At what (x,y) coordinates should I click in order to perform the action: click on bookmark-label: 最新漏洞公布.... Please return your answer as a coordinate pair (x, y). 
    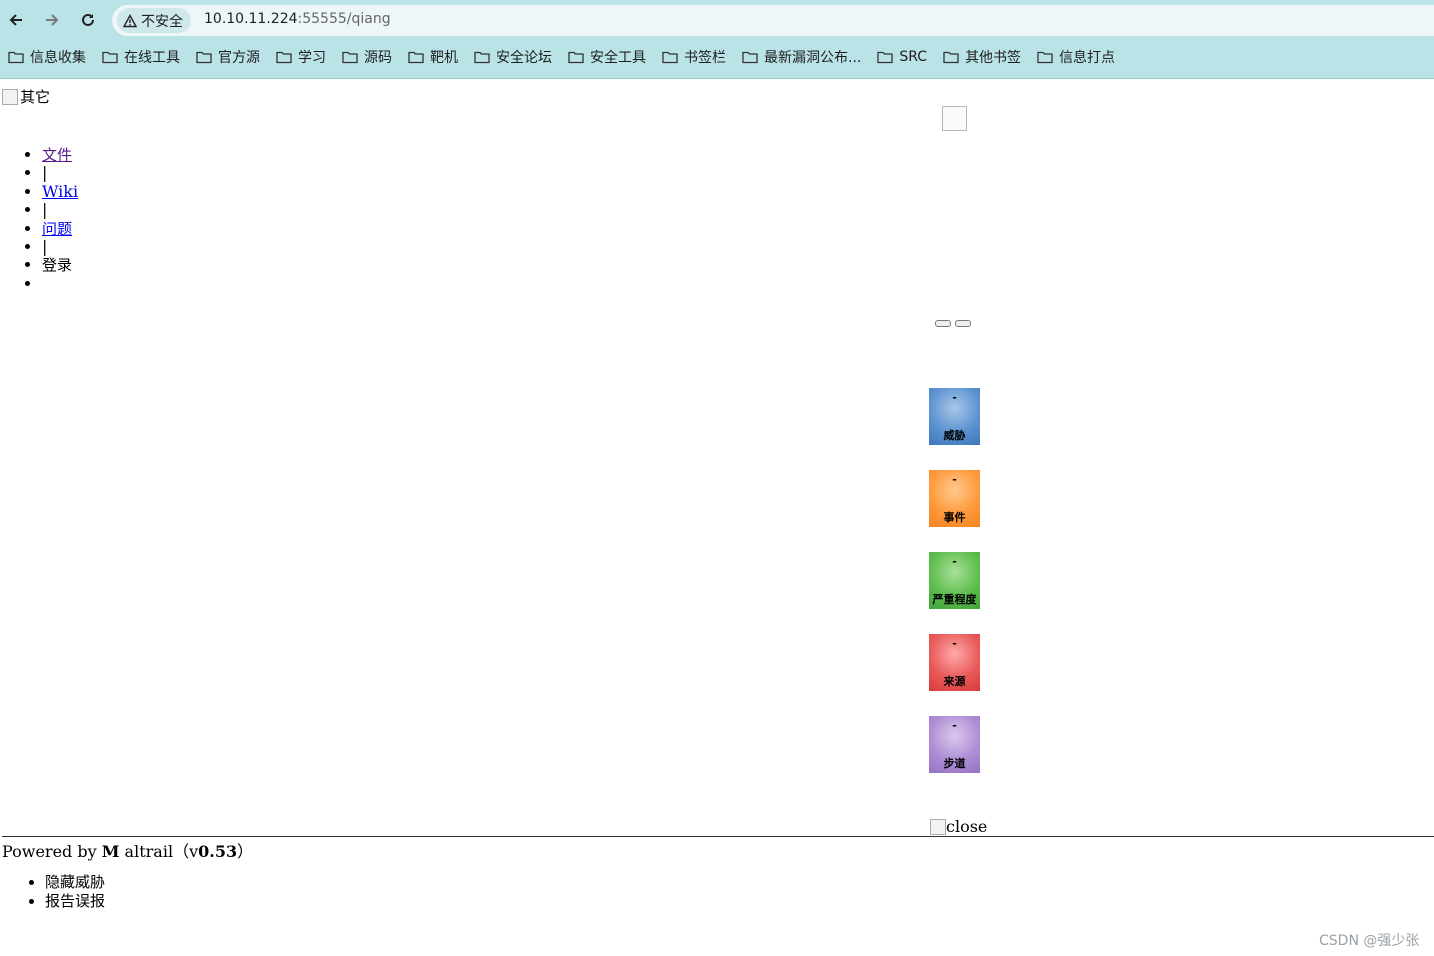
    Looking at the image, I should click on (813, 58).